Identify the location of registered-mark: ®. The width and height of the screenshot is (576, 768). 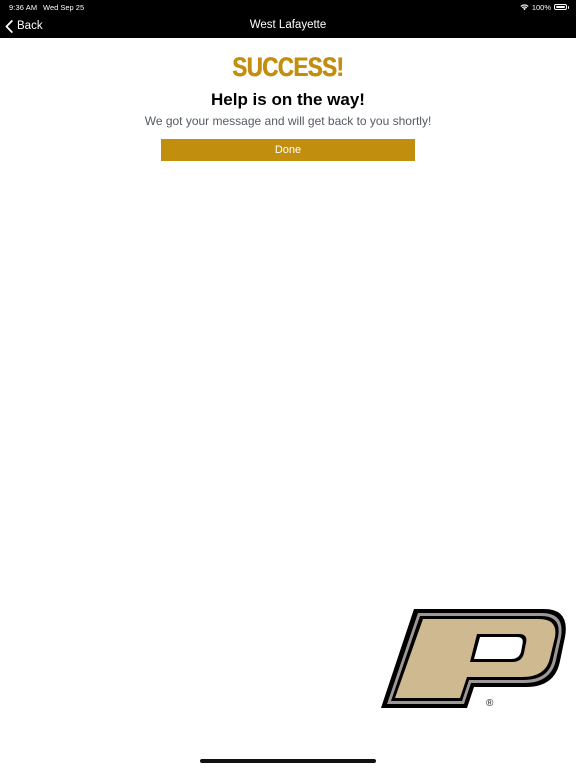
(490, 703).